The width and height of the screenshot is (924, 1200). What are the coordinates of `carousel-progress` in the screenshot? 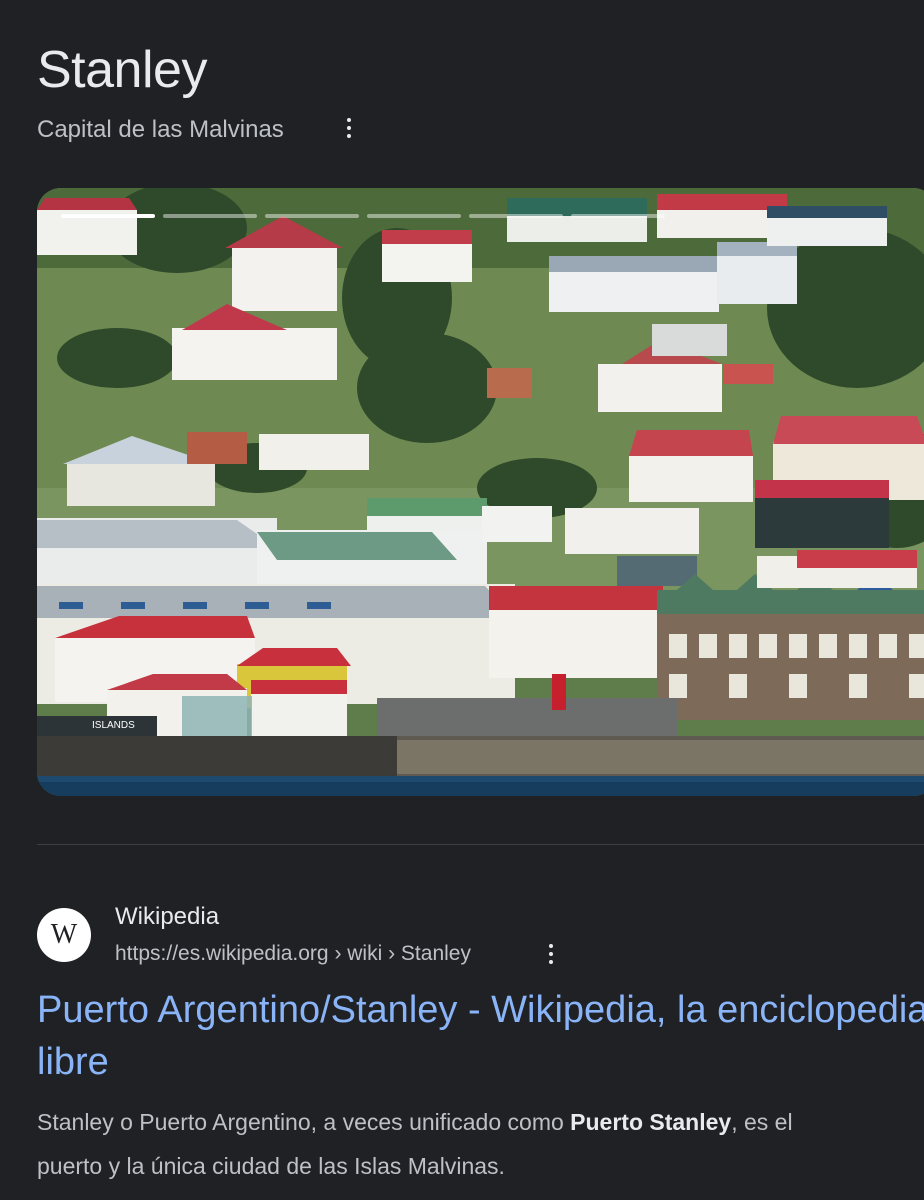 It's located at (363, 216).